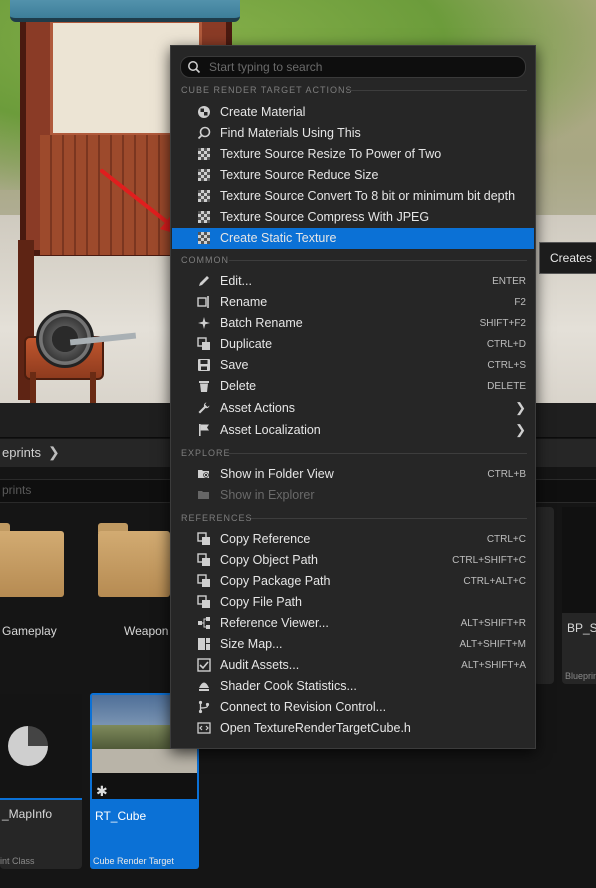 This screenshot has width=596, height=888. I want to click on chevron-right-icon: ❯, so click(54, 452).